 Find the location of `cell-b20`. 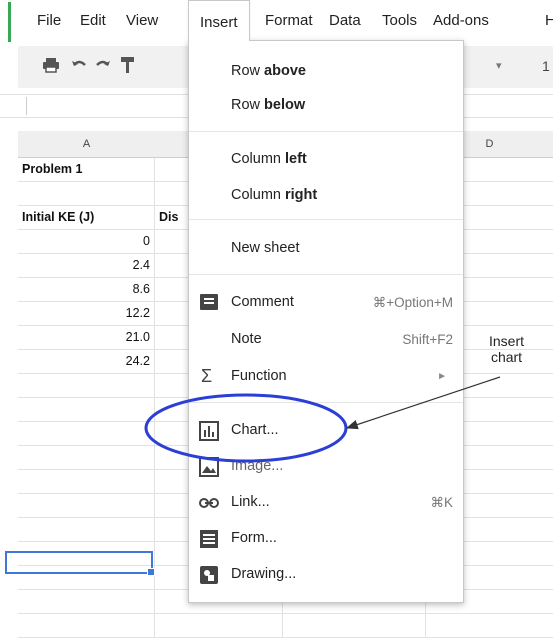

cell-b20 is located at coordinates (219, 625).